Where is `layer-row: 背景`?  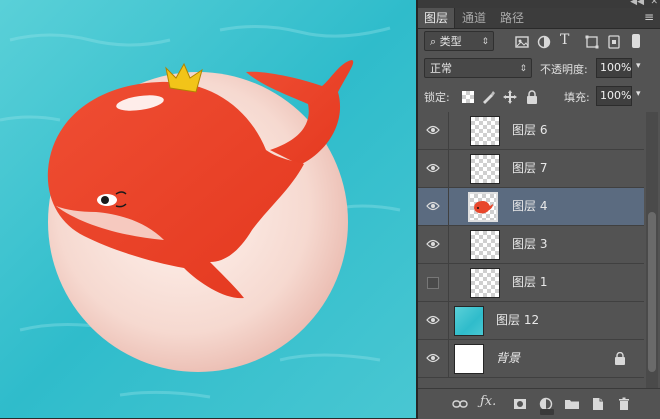
layer-row: 背景 is located at coordinates (531, 359).